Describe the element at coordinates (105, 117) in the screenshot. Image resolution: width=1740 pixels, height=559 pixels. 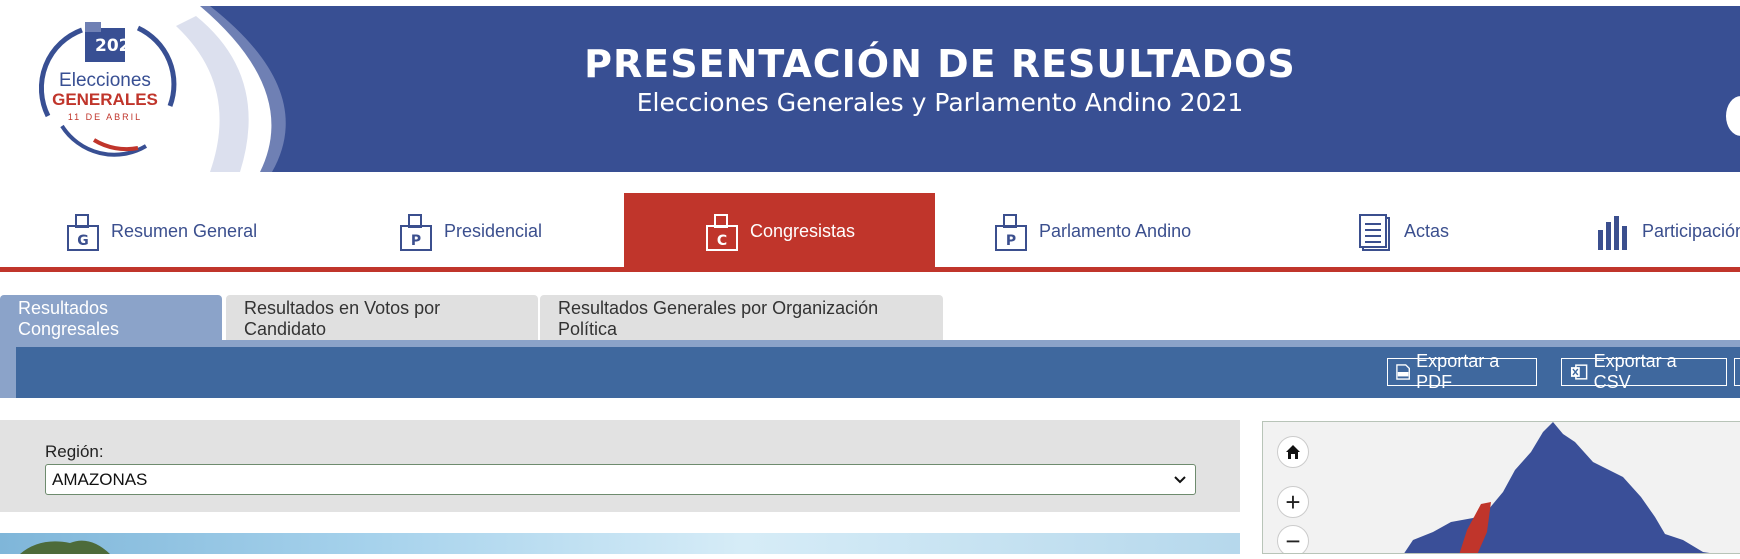
I see `logo-date: 11 DE ABRIL` at that location.